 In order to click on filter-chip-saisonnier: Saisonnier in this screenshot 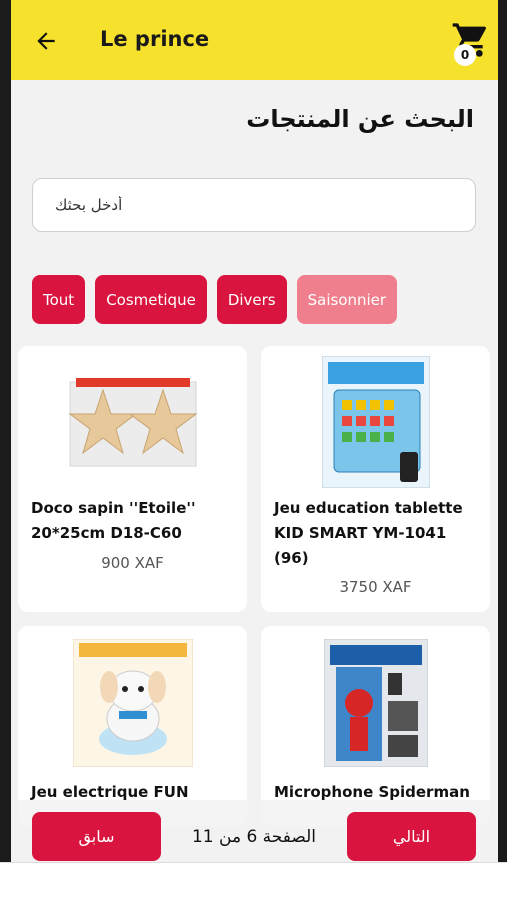, I will do `click(347, 299)`.